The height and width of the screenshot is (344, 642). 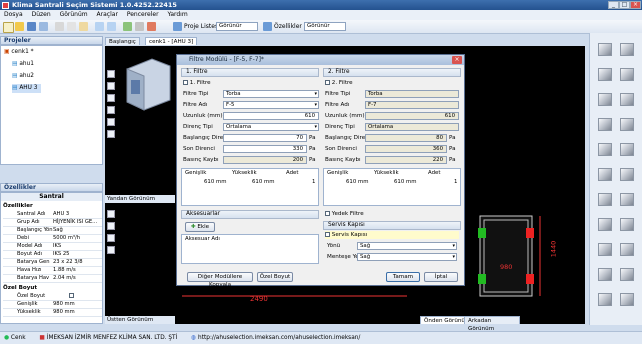 I want to click on service-dir-select: Sağ, so click(x=407, y=246).